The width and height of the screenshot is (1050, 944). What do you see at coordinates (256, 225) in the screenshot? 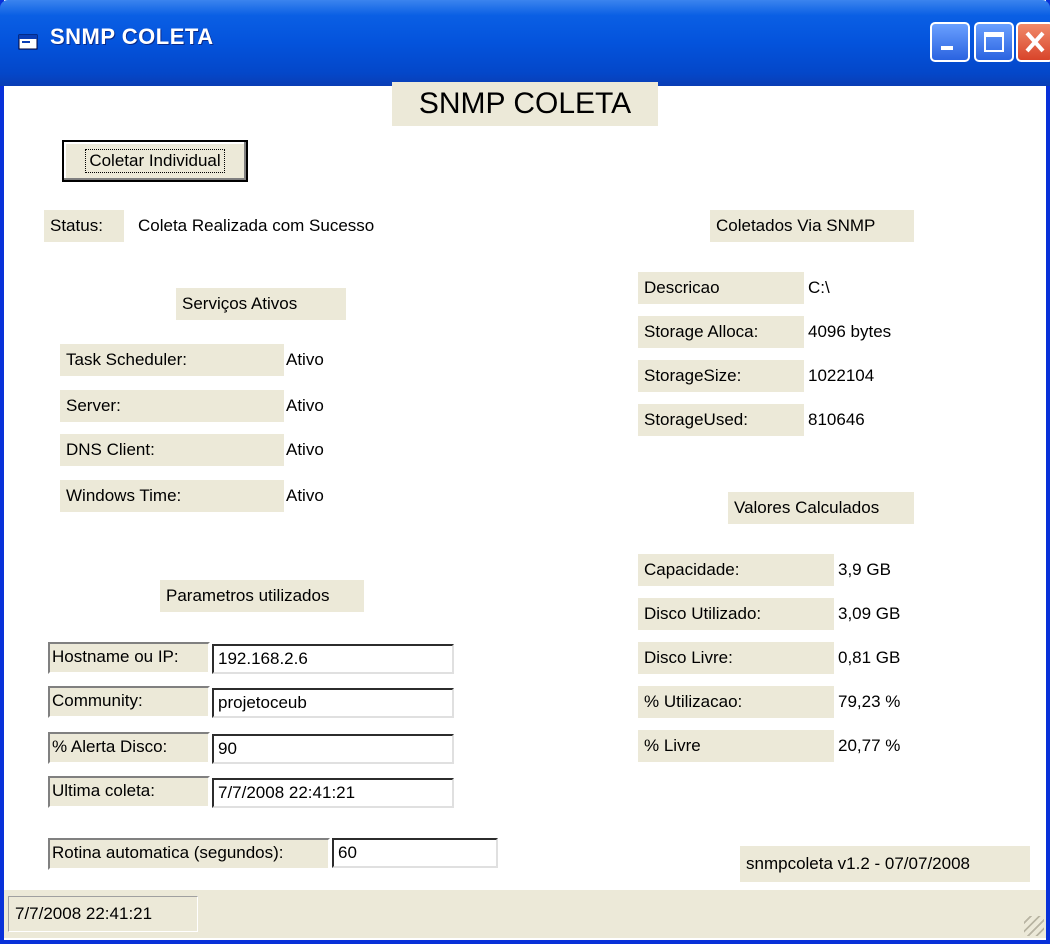
I see `status-value: Coleta Realizada com Sucesso` at bounding box center [256, 225].